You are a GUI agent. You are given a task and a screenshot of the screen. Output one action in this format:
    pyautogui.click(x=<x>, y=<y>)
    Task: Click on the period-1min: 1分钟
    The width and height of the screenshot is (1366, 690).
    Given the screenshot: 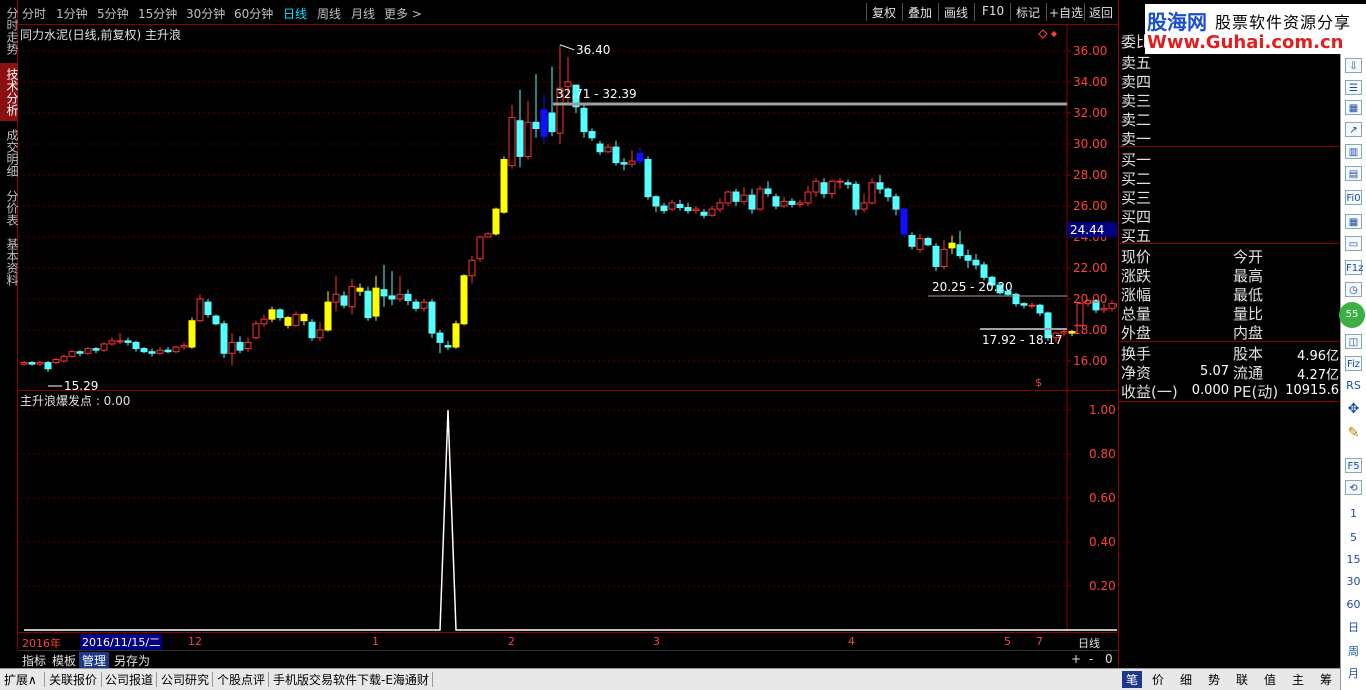 What is the action you would take?
    pyautogui.click(x=72, y=13)
    